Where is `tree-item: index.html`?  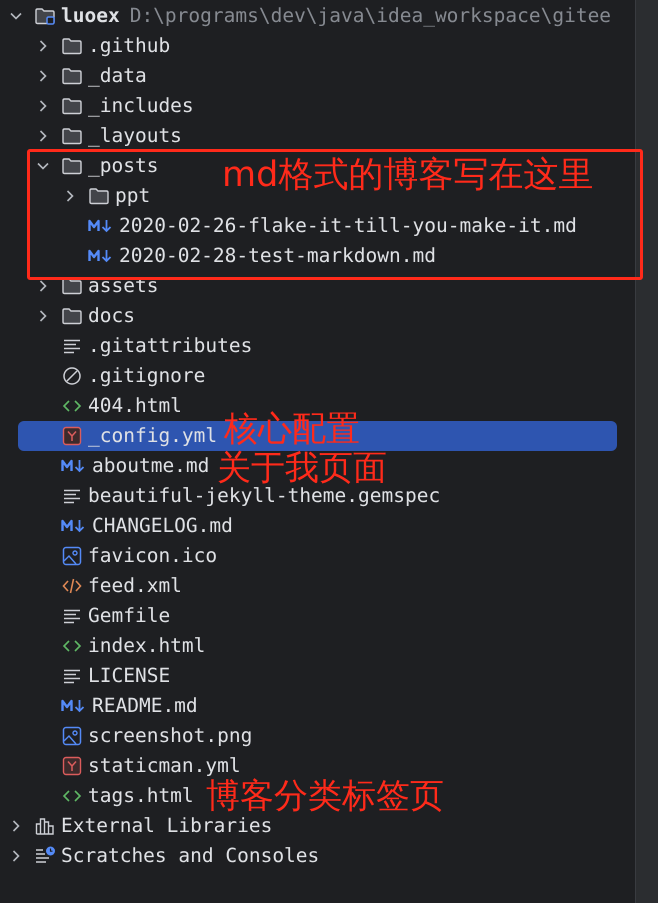
tree-item: index.html is located at coordinates (112, 646).